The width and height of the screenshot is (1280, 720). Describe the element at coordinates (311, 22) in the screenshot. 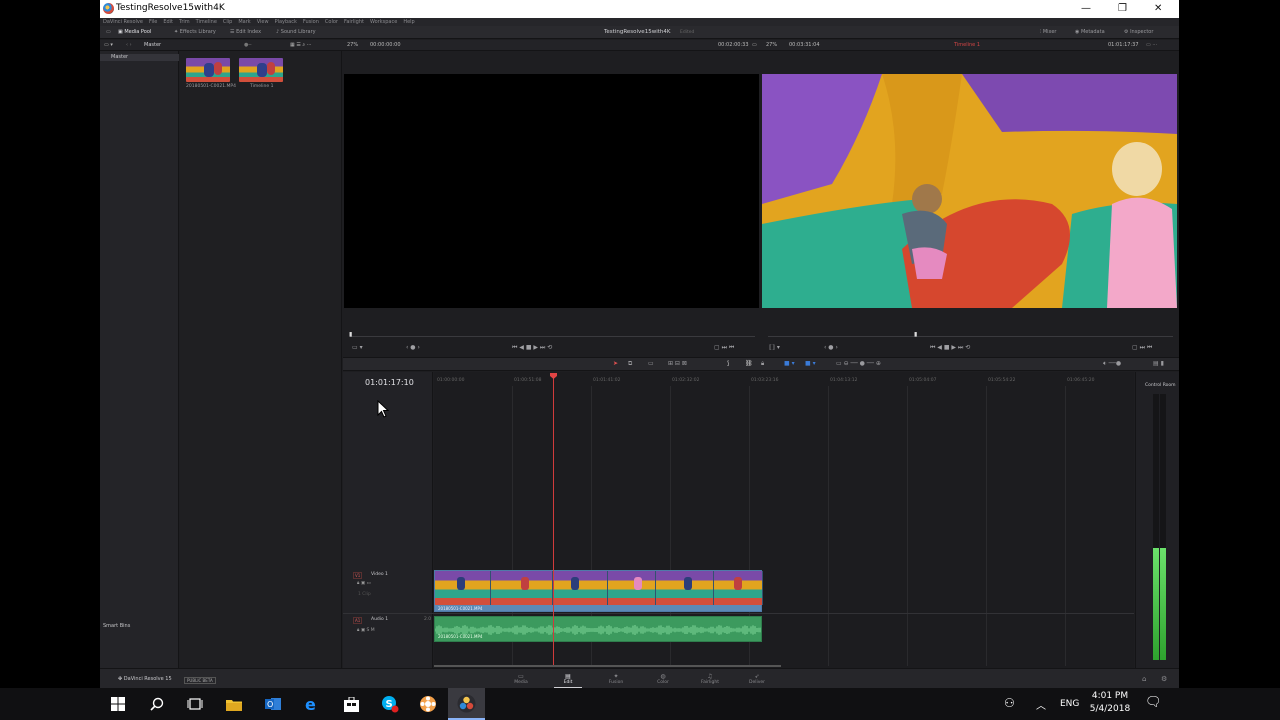

I see `menu-item-fusion: Fusion` at that location.